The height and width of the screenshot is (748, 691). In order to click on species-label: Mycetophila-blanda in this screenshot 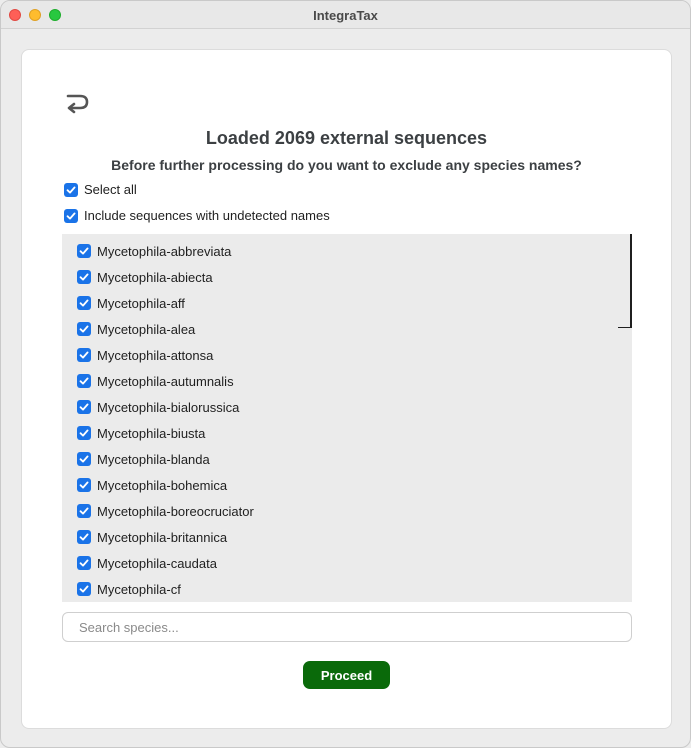, I will do `click(153, 459)`.